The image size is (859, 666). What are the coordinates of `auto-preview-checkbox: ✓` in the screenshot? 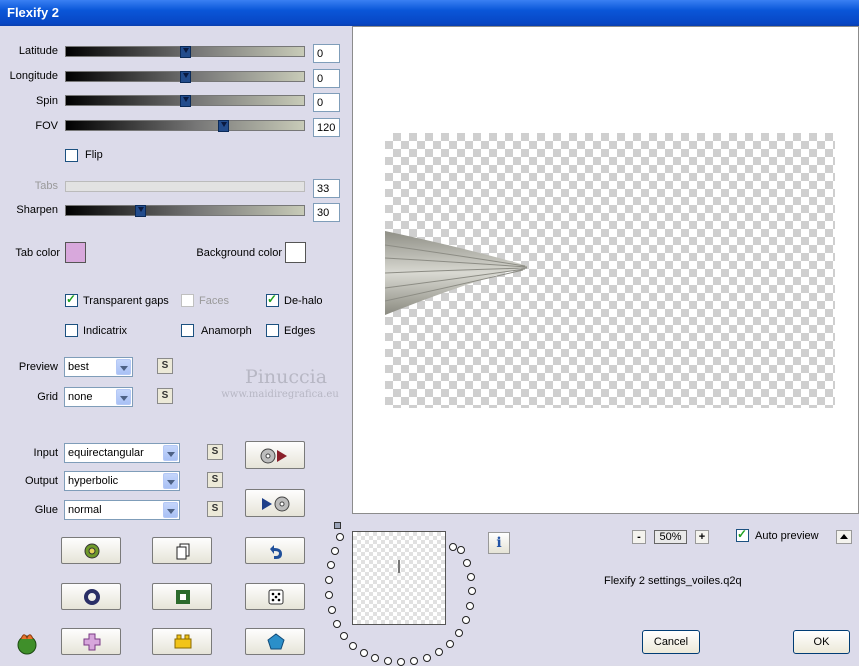 It's located at (742, 534).